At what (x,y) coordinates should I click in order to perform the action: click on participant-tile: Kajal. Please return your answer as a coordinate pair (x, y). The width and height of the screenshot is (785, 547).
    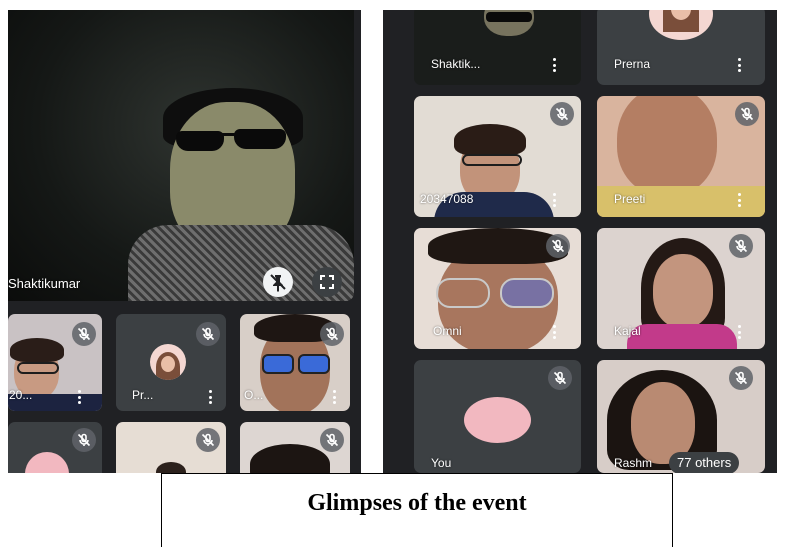
    Looking at the image, I should click on (681, 288).